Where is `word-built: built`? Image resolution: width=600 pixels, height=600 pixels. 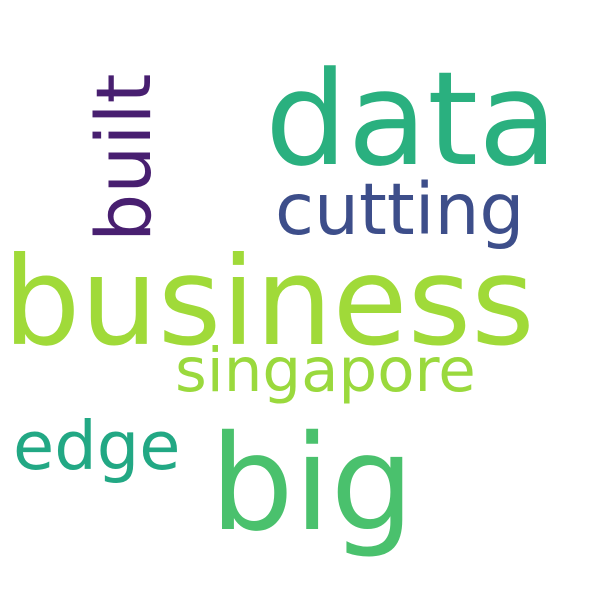 word-built: built is located at coordinates (123, 157).